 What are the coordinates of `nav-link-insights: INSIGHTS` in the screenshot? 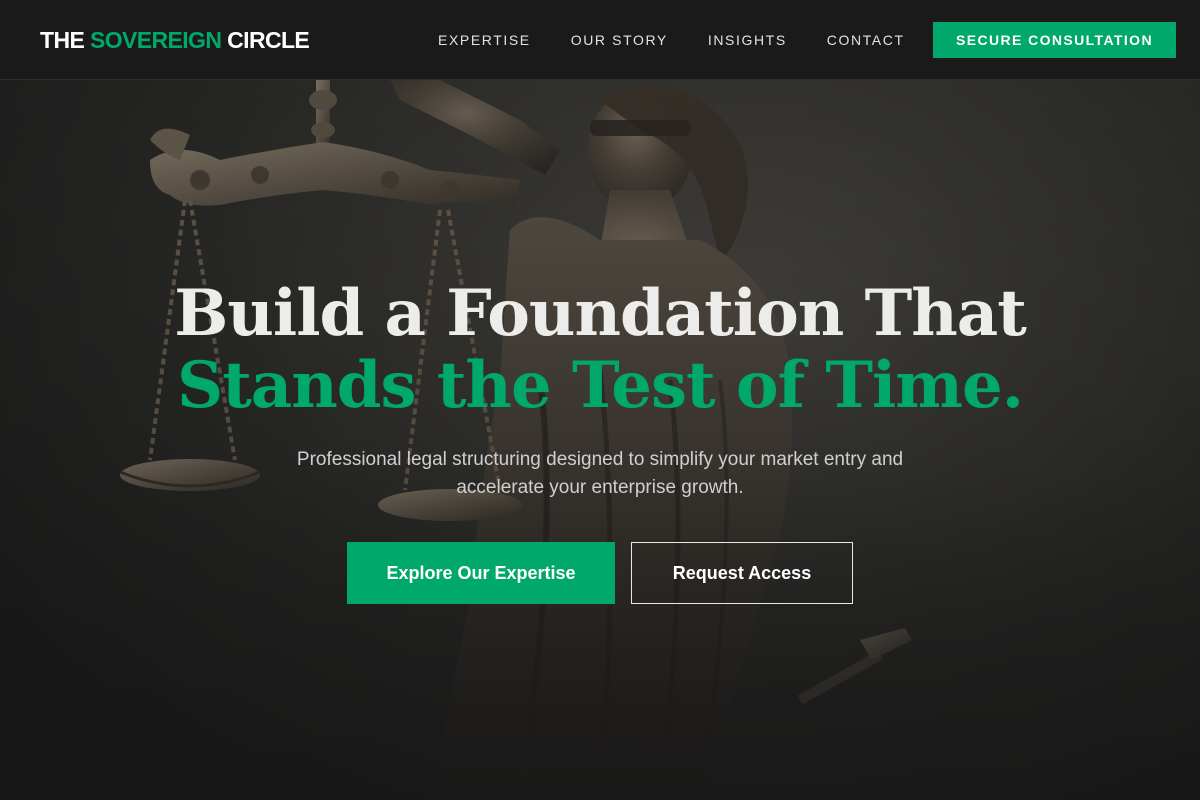 It's located at (747, 40).